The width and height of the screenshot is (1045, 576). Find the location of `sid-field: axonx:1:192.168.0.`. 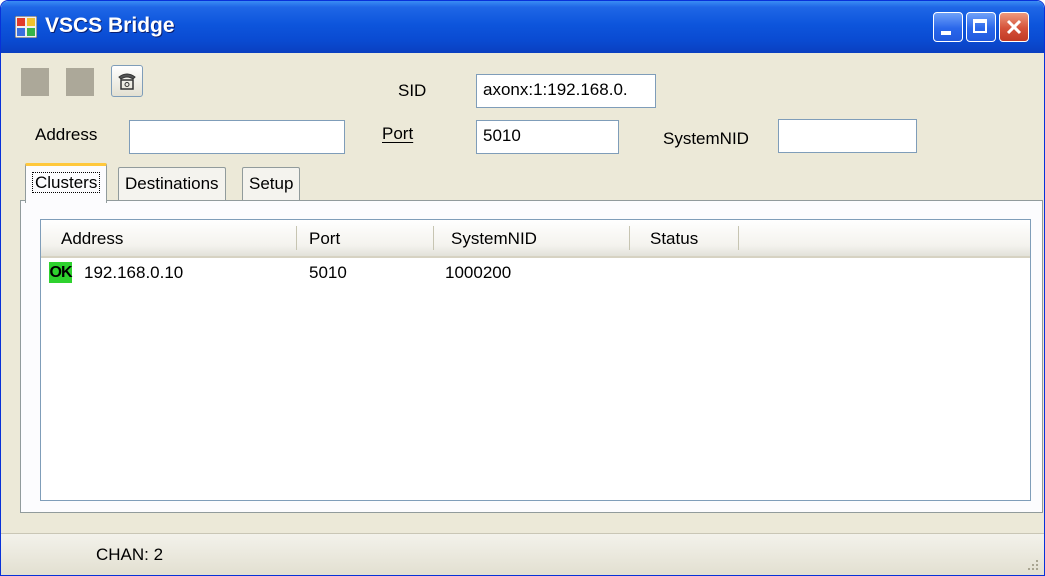

sid-field: axonx:1:192.168.0. is located at coordinates (566, 91).